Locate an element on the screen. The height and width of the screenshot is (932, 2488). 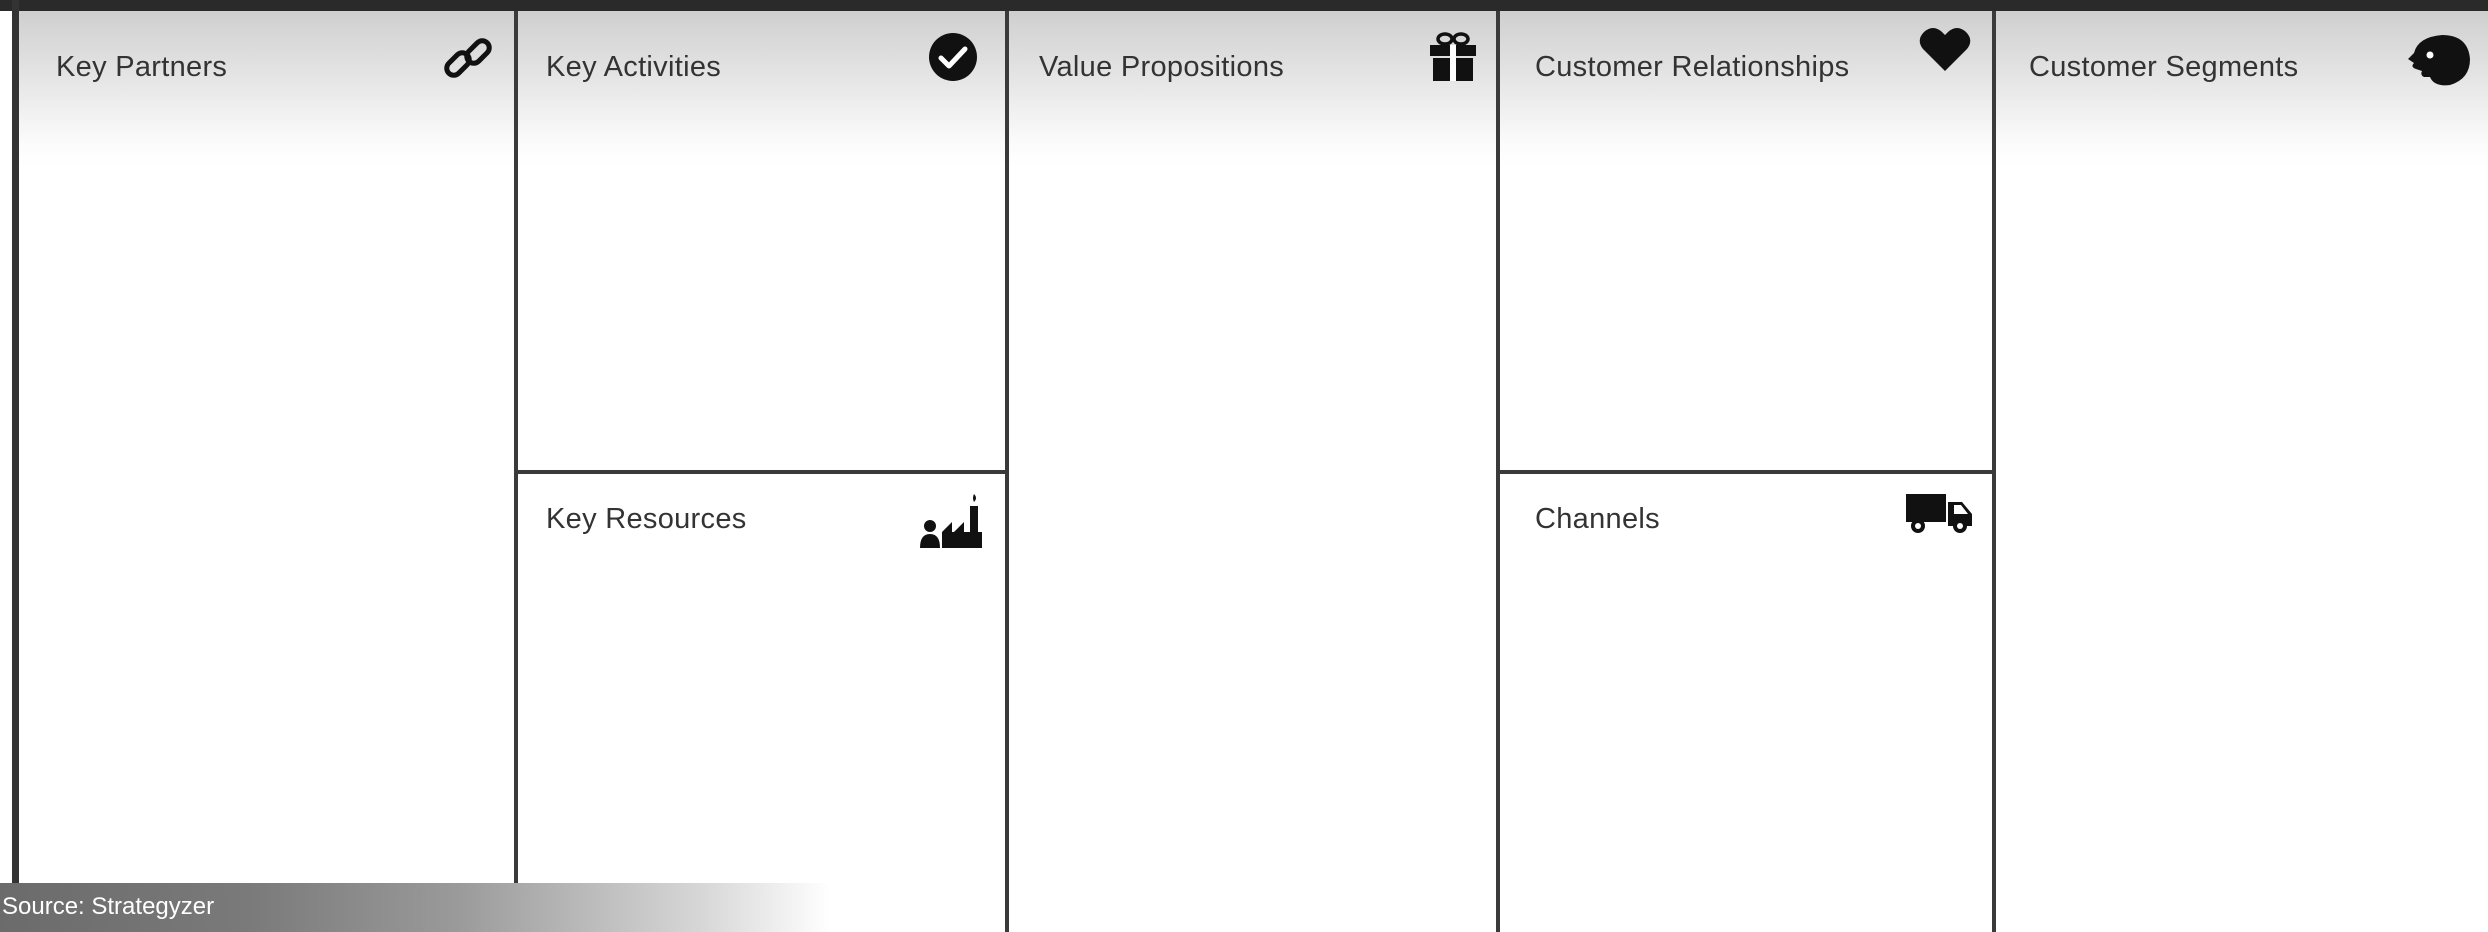
header-band is located at coordinates (1252, 88).